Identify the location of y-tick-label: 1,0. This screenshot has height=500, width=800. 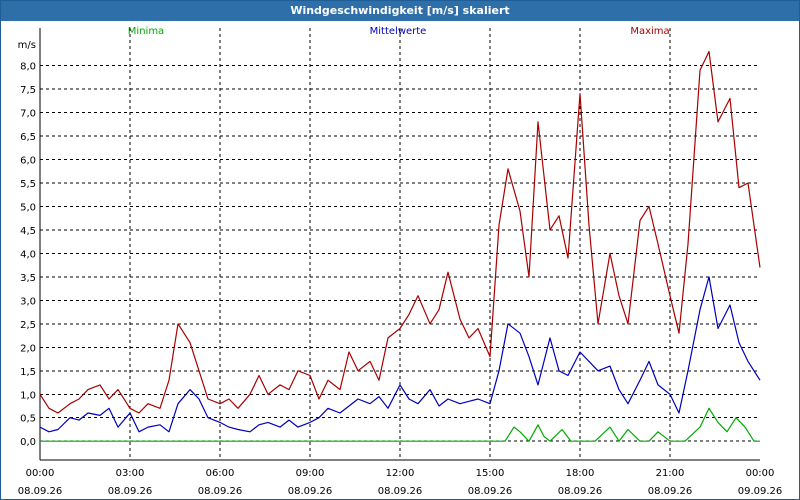
(28, 395).